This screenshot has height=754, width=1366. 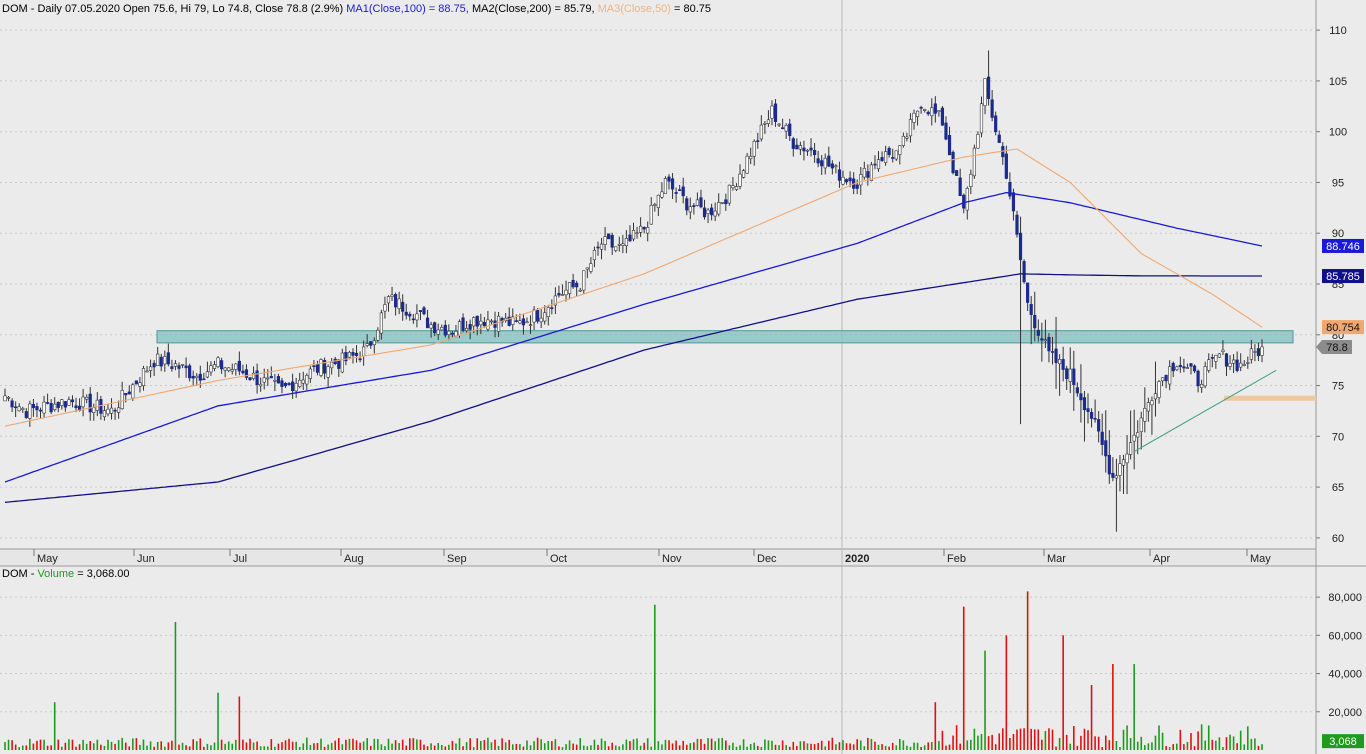 What do you see at coordinates (1343, 277) in the screenshot?
I see `ma2-value-tag-label: 85.785` at bounding box center [1343, 277].